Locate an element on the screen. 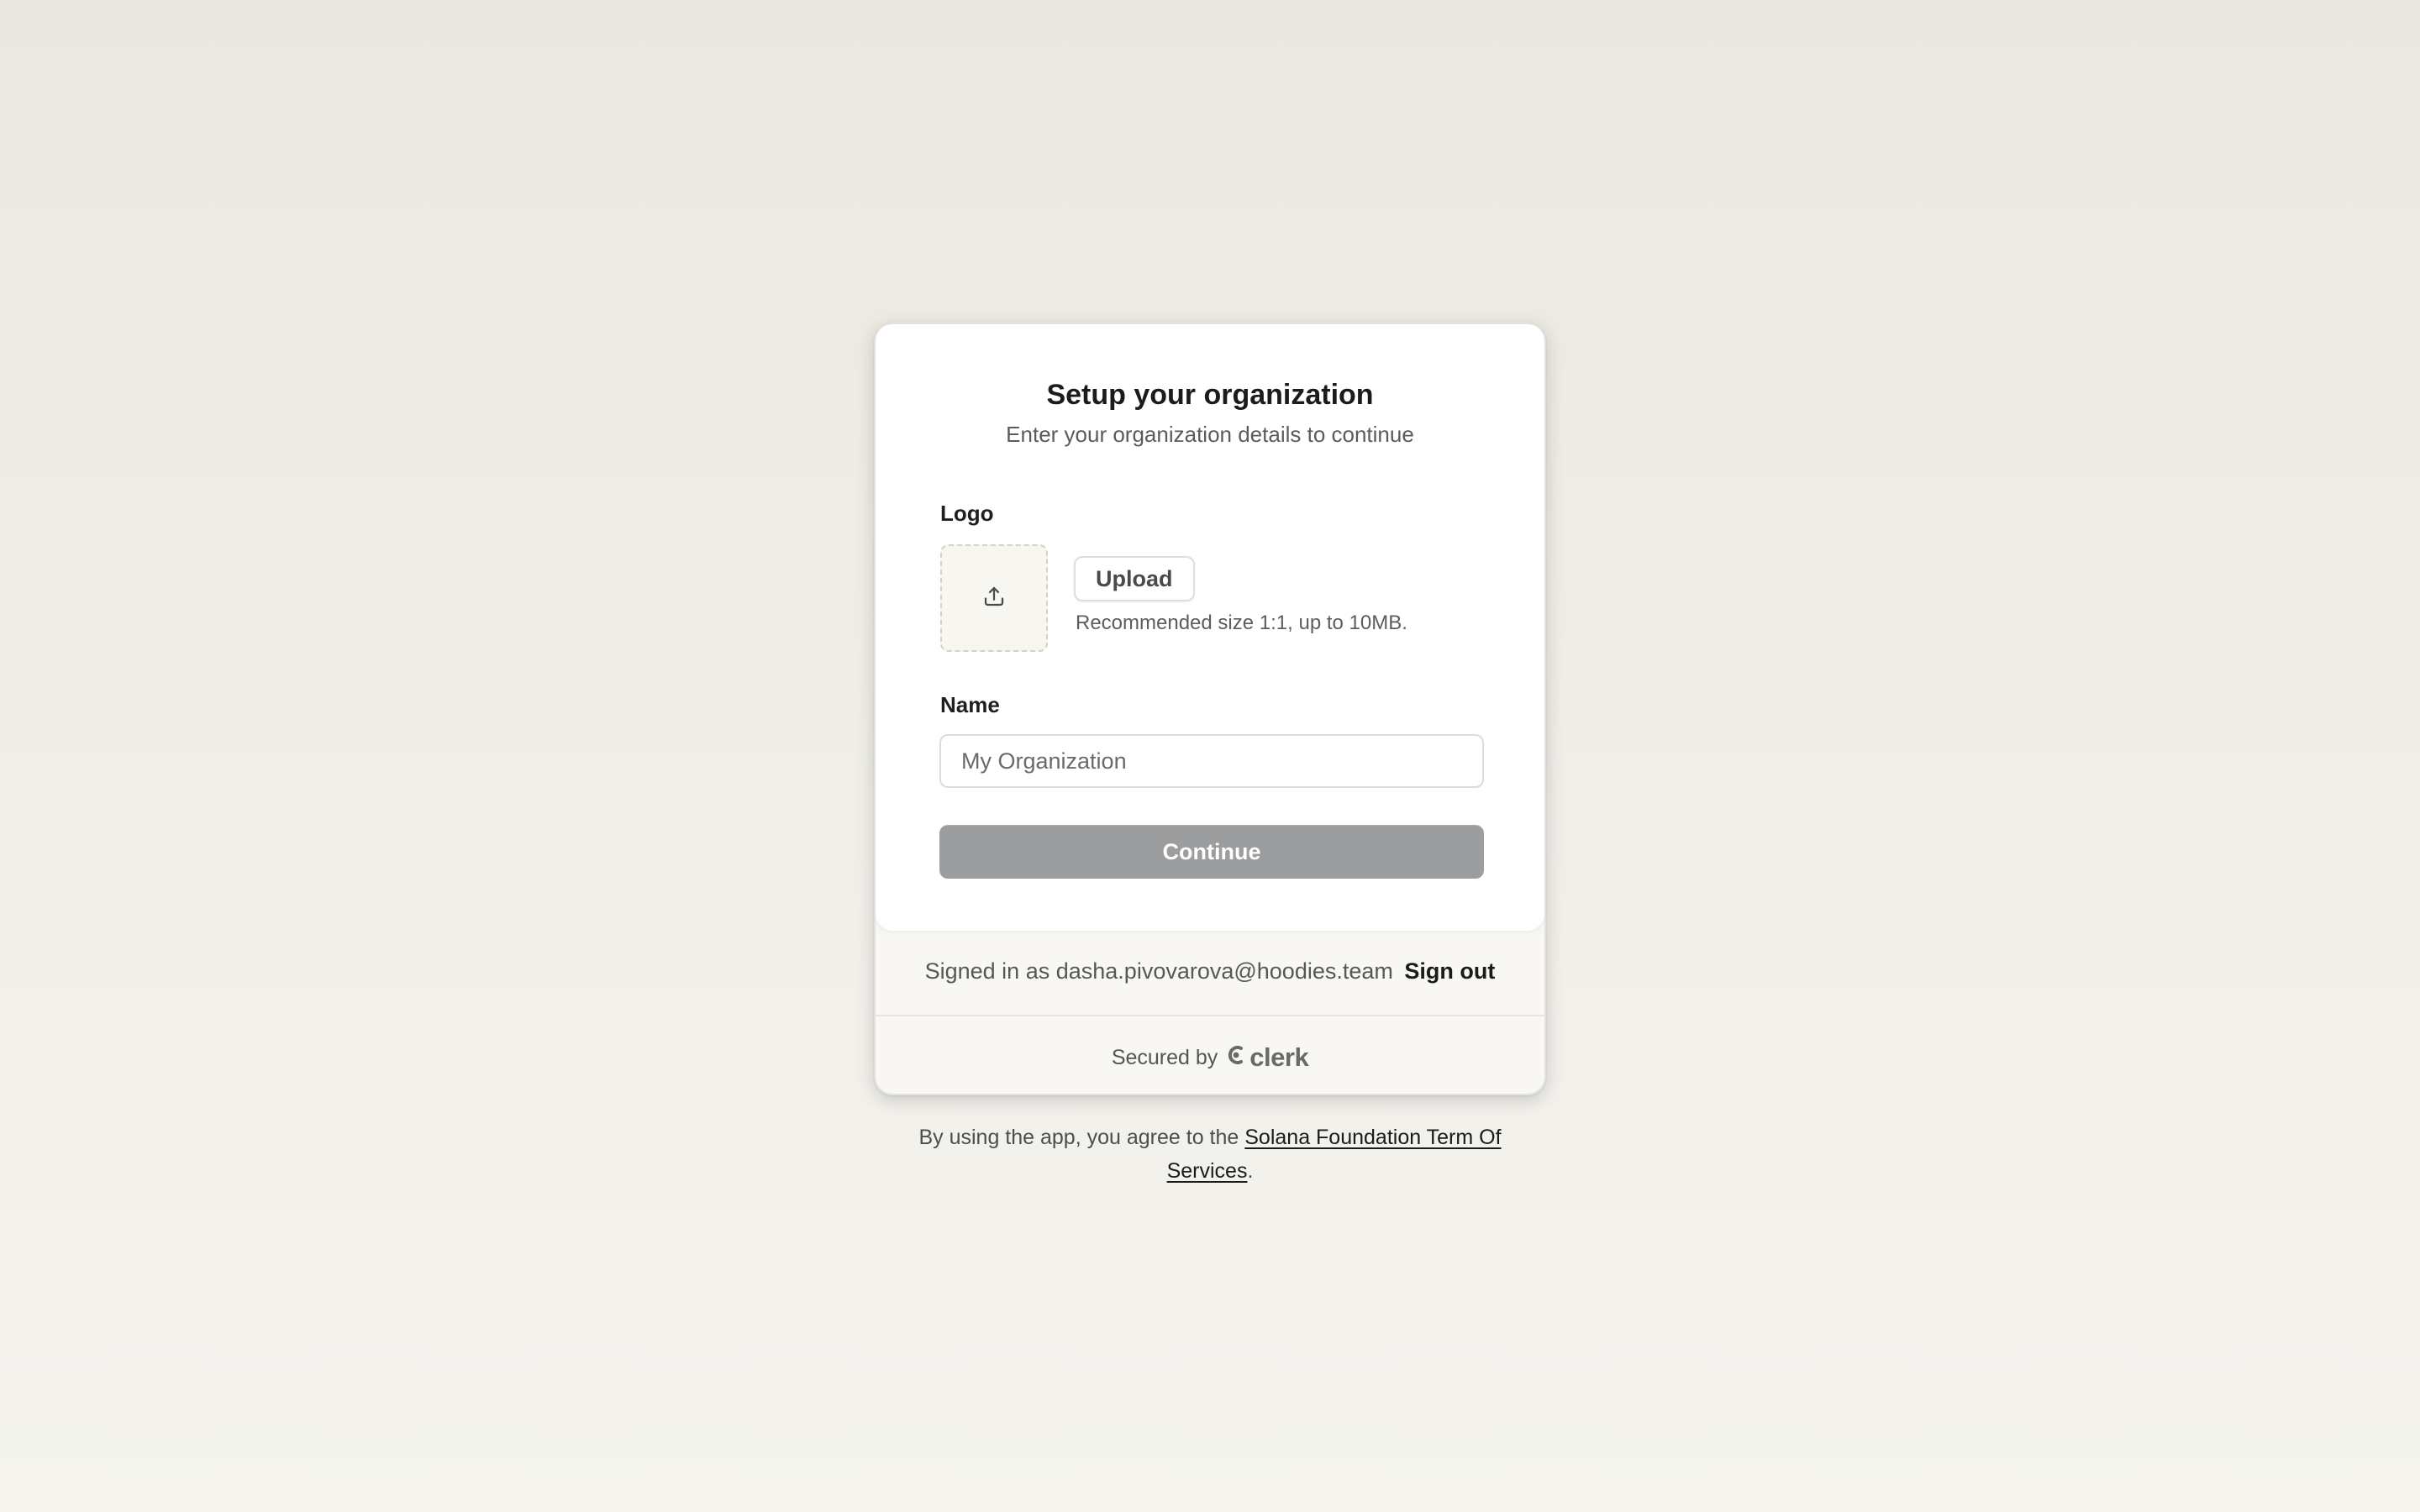  footer-divider is located at coordinates (1210, 1015).